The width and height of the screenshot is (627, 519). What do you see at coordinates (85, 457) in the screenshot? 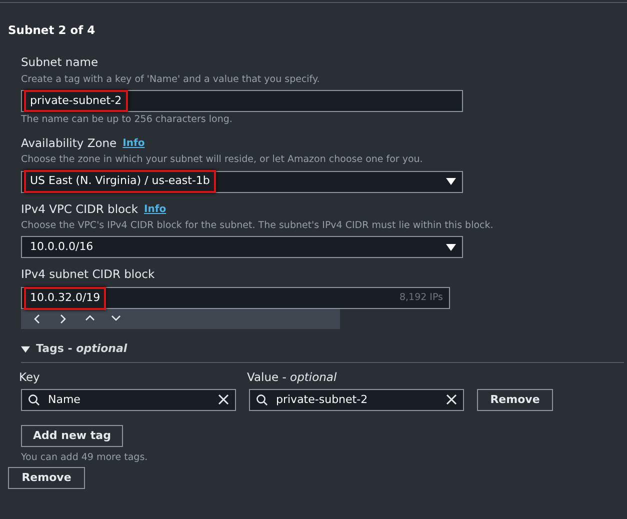
I see `tags-note: You can add 49 more tags.` at bounding box center [85, 457].